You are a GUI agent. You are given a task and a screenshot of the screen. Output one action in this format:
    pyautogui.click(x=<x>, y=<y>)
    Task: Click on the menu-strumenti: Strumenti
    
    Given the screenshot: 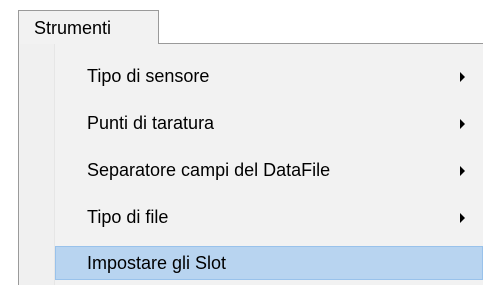 What is the action you would take?
    pyautogui.click(x=88, y=27)
    